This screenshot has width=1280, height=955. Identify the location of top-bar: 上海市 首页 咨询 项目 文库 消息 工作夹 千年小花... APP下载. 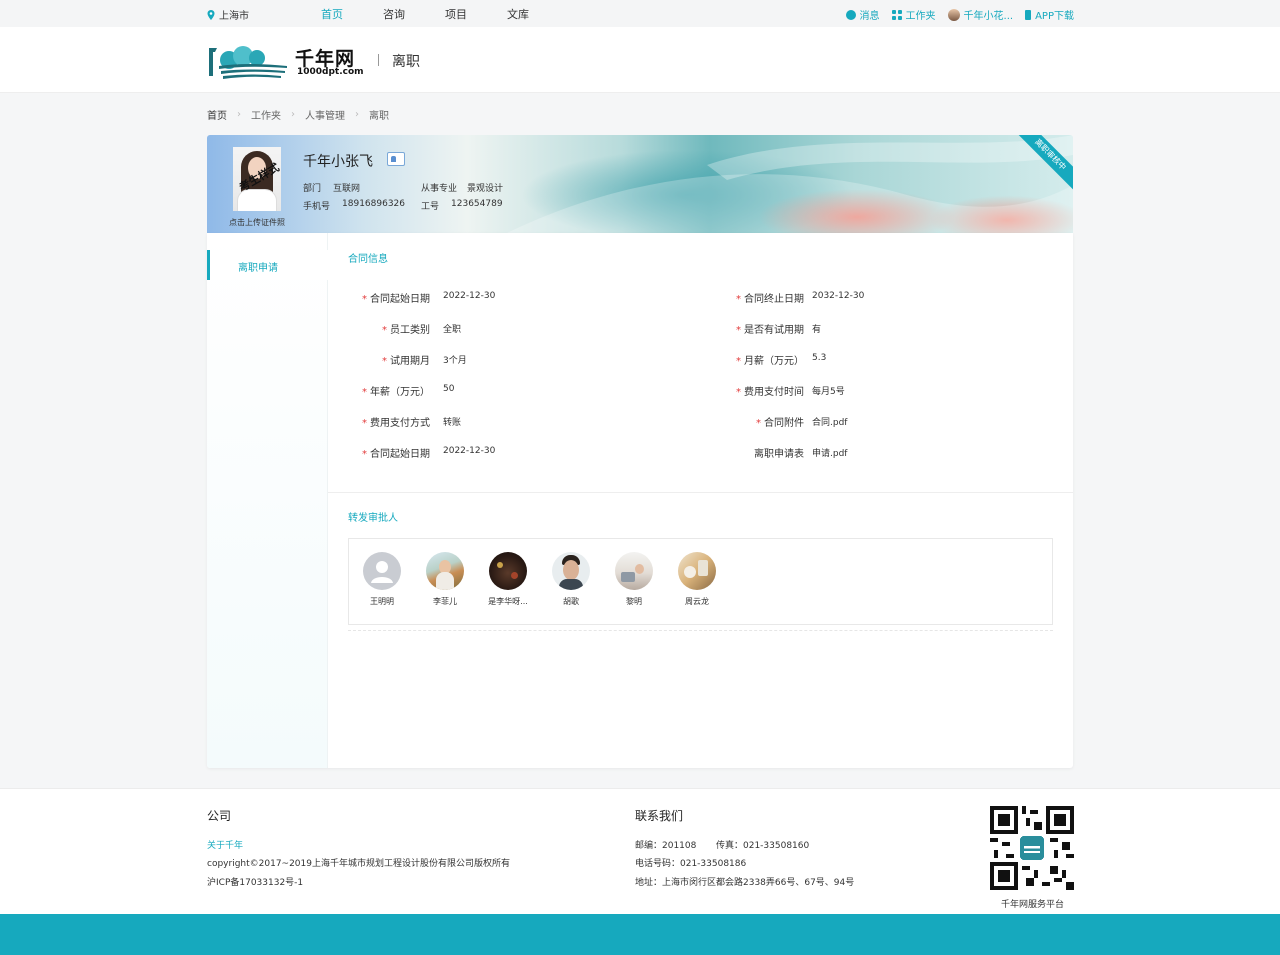
(640, 13).